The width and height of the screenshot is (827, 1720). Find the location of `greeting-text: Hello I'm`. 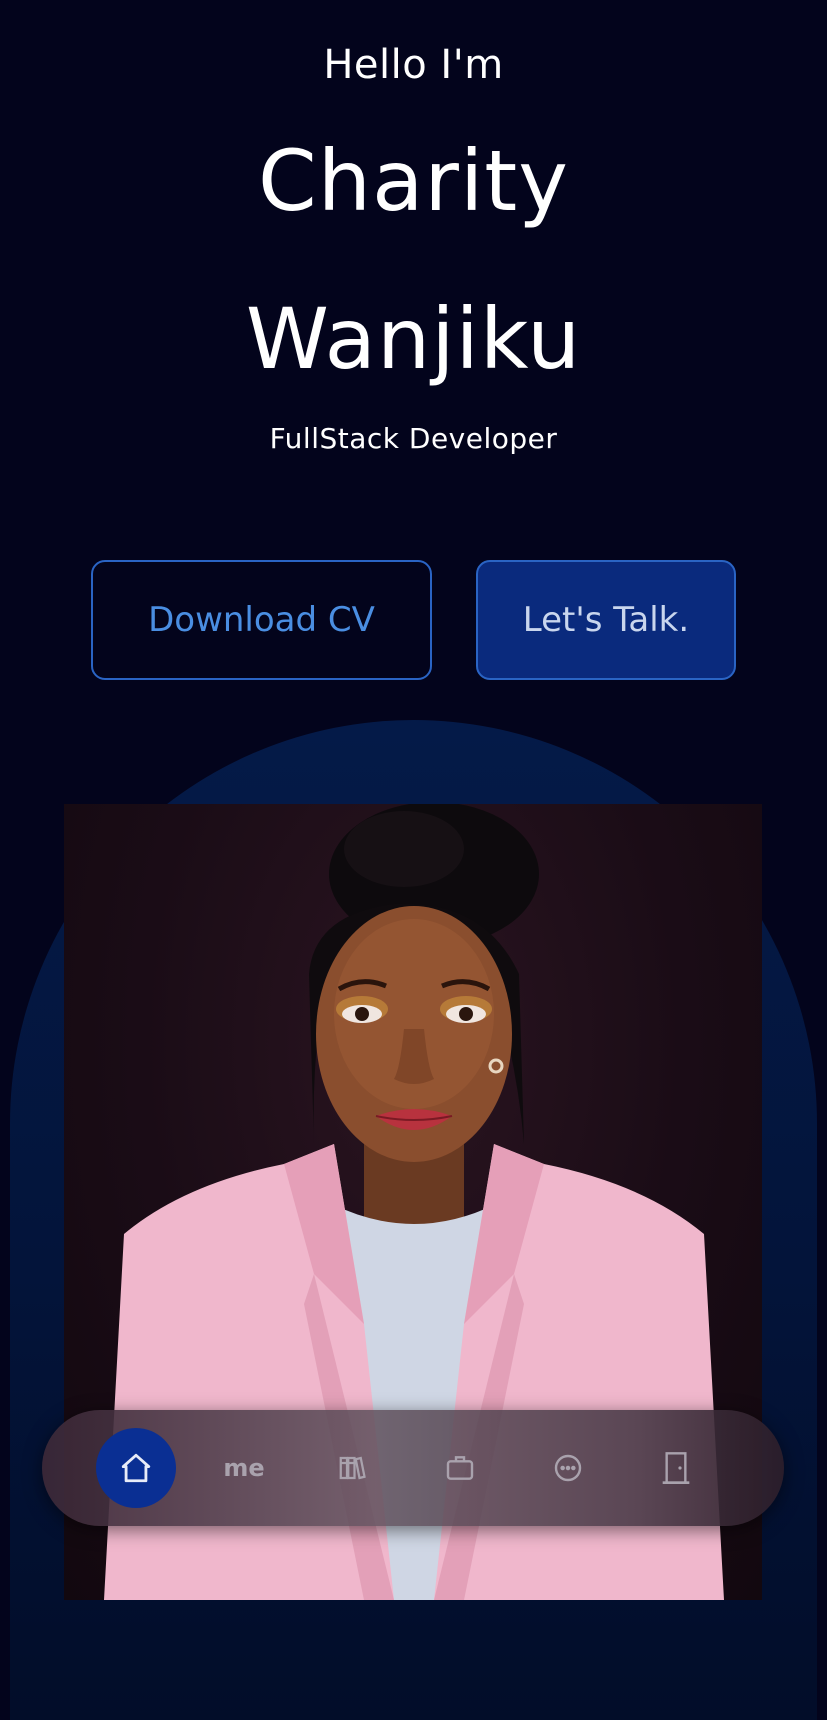

greeting-text: Hello I'm is located at coordinates (413, 65).